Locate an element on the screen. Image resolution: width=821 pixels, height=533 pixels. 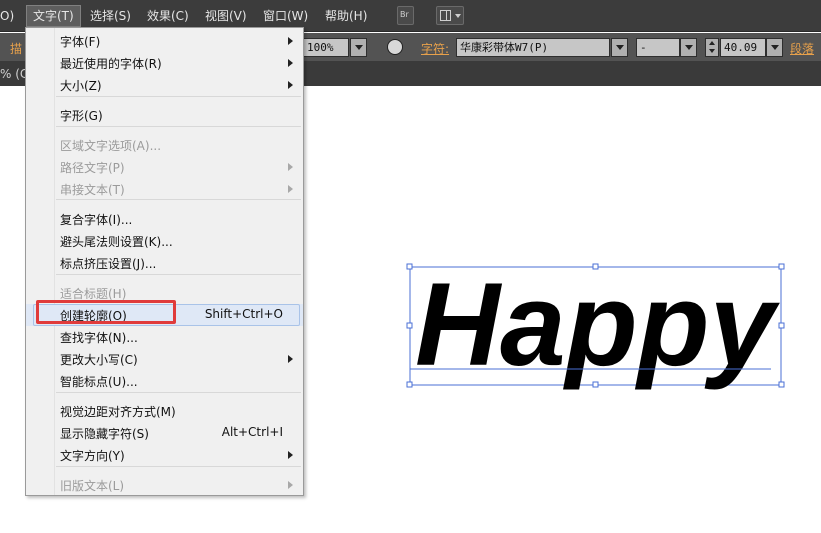
menu-select: 选择(S) is located at coordinates (110, 16).